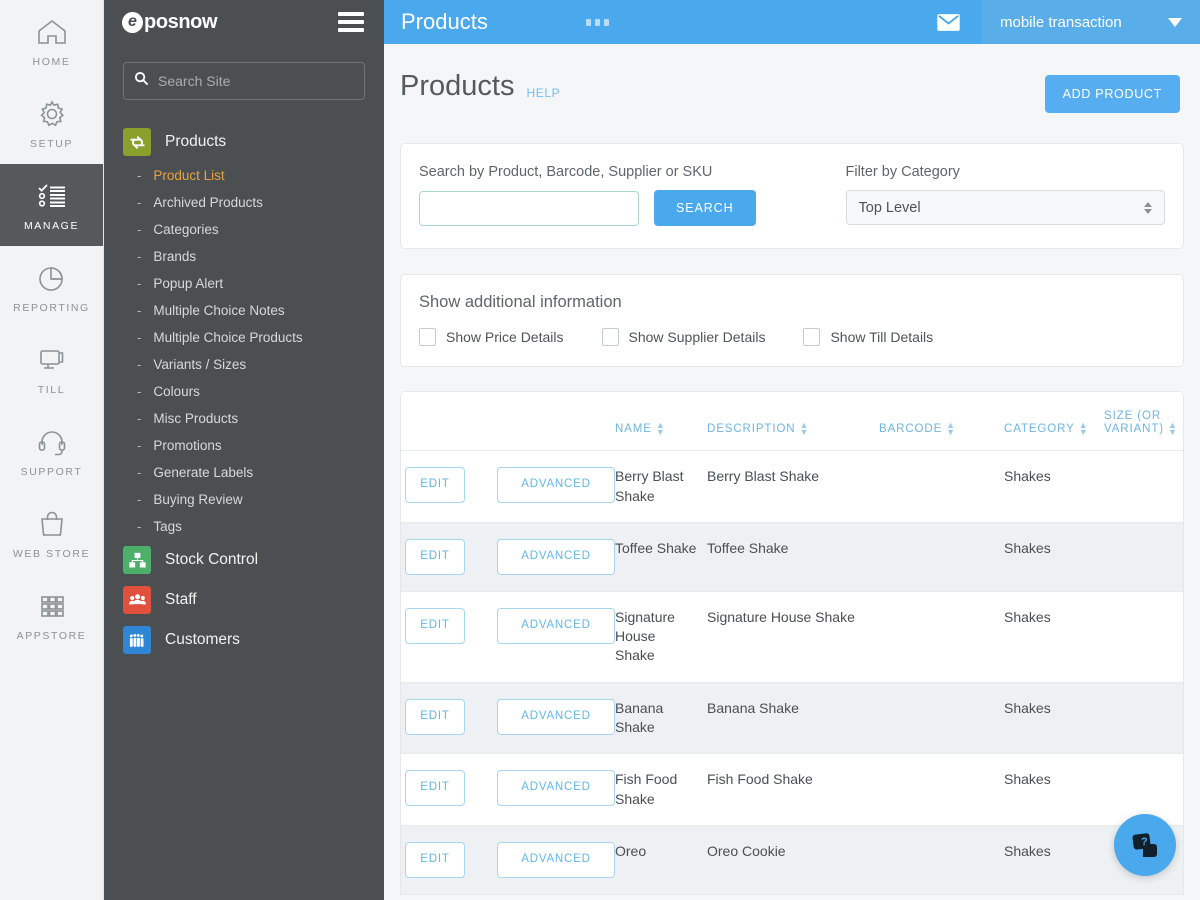 The width and height of the screenshot is (1200, 900). I want to click on sidebar-item-buying-review: - Buying Review, so click(244, 499).